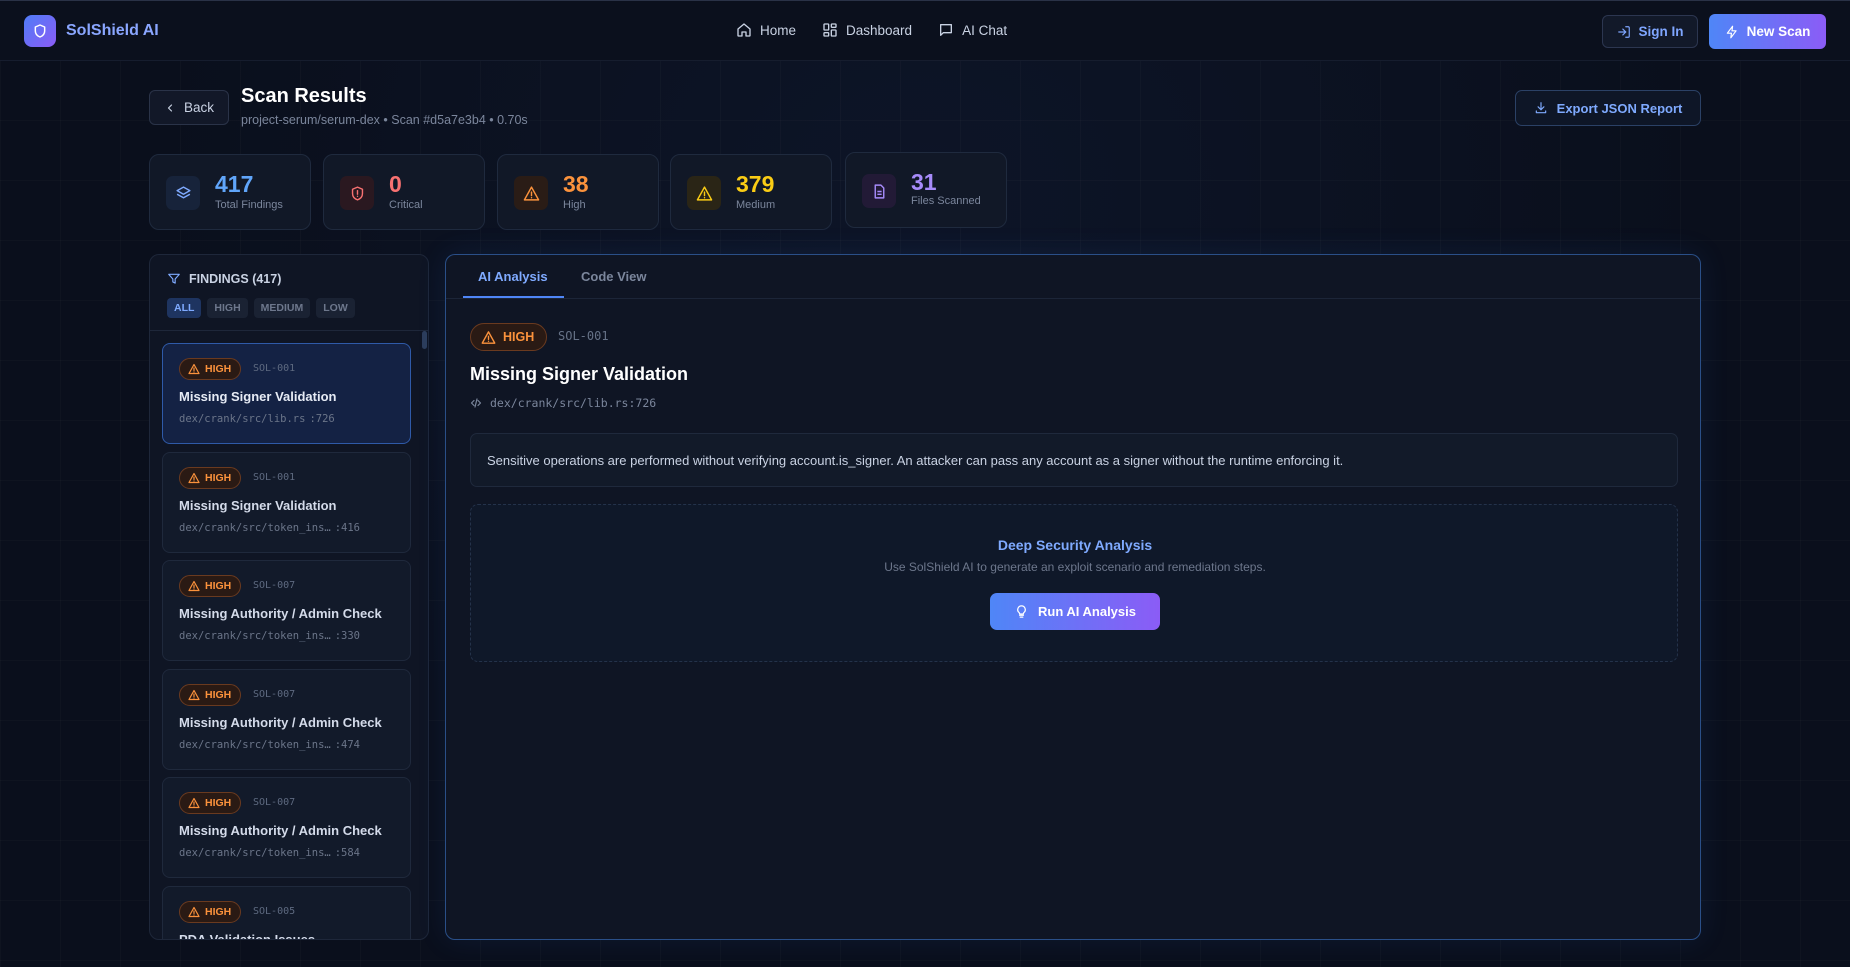 This screenshot has height=967, width=1850. Describe the element at coordinates (335, 308) in the screenshot. I see `filter-low: LOW` at that location.